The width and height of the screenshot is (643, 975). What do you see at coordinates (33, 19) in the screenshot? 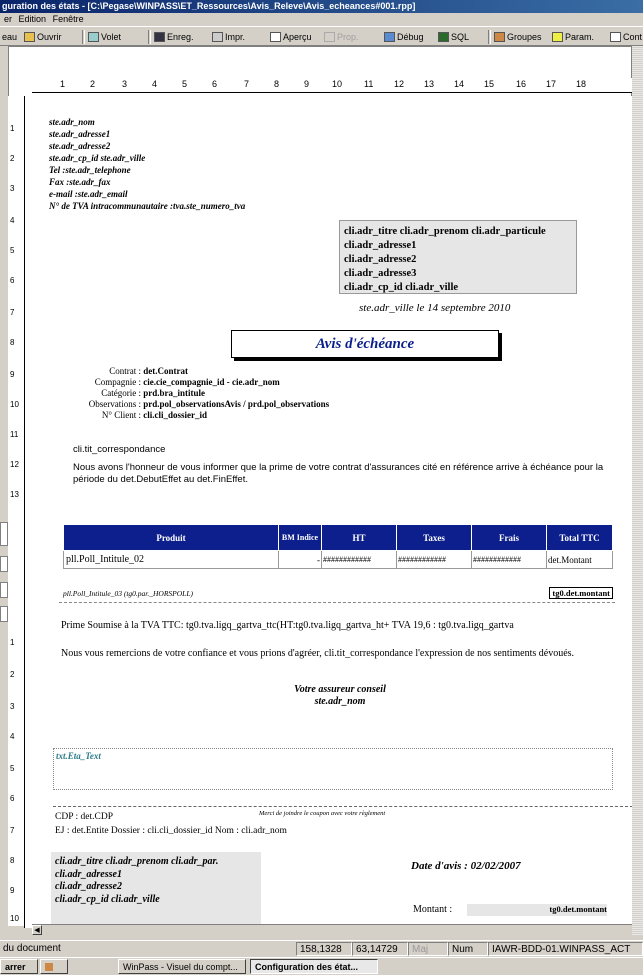
I see `menu-edition: Edition` at bounding box center [33, 19].